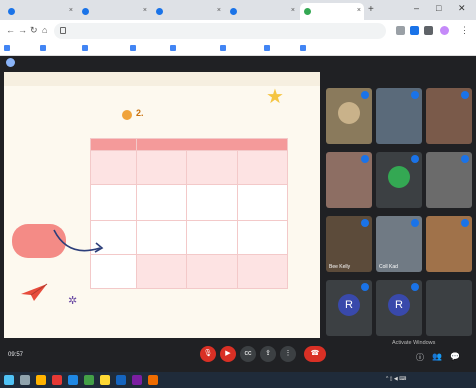 This screenshot has width=476, height=388. What do you see at coordinates (212, 144) in the screenshot?
I see `table-header-cell` at bounding box center [212, 144].